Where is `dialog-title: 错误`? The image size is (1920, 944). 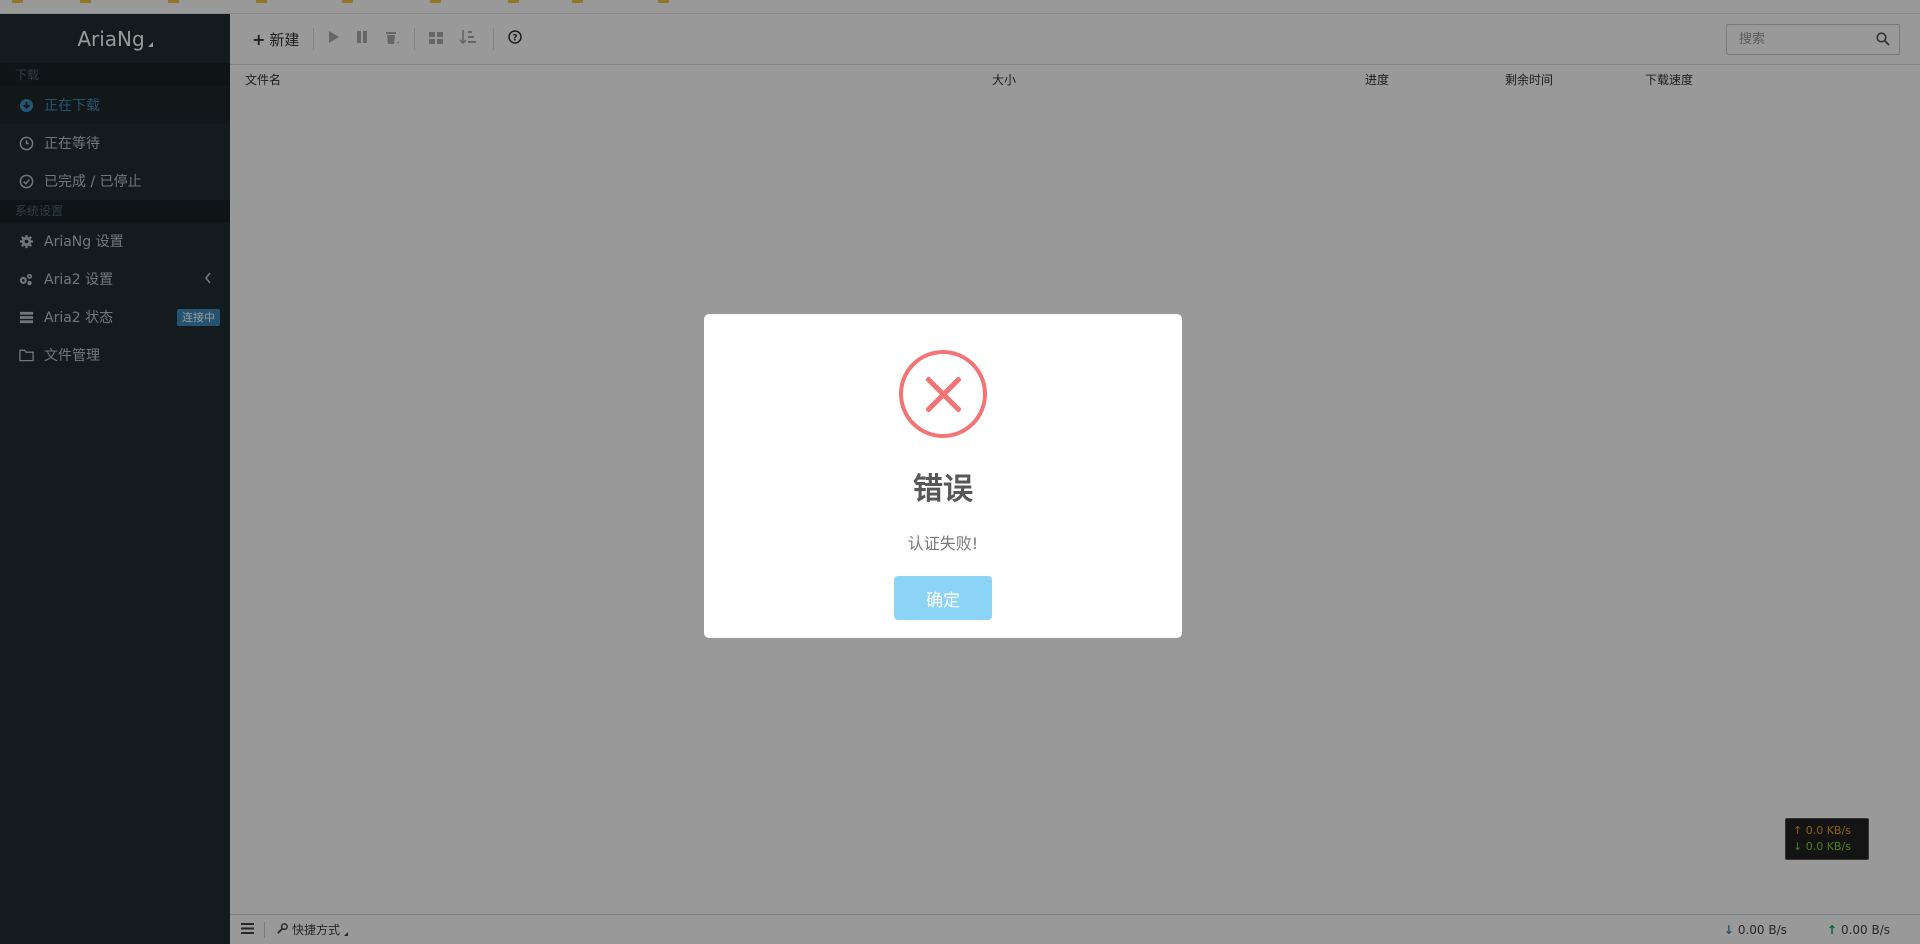
dialog-title: 错误 is located at coordinates (943, 489).